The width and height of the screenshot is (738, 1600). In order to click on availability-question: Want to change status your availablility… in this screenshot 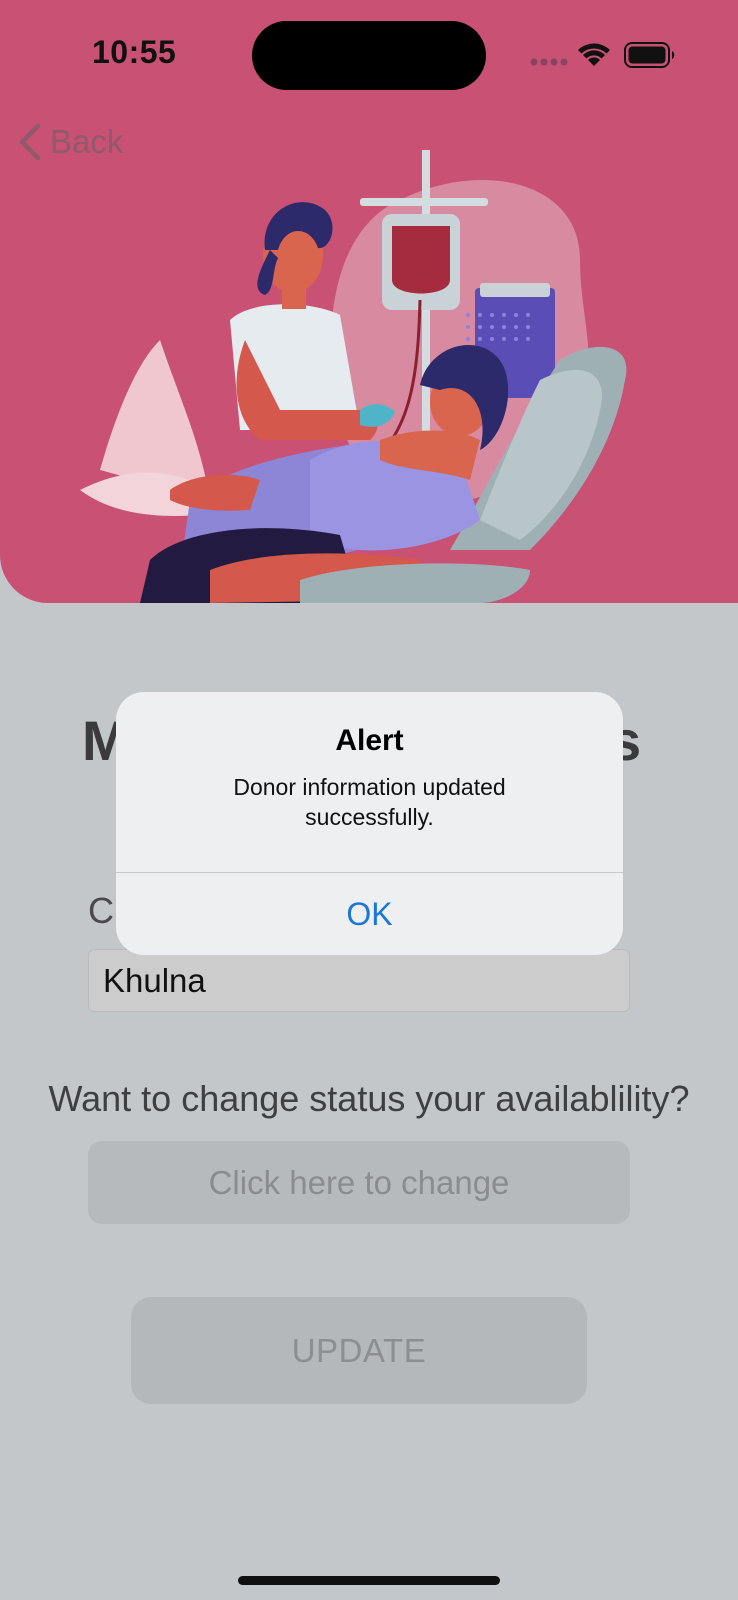, I will do `click(369, 1098)`.